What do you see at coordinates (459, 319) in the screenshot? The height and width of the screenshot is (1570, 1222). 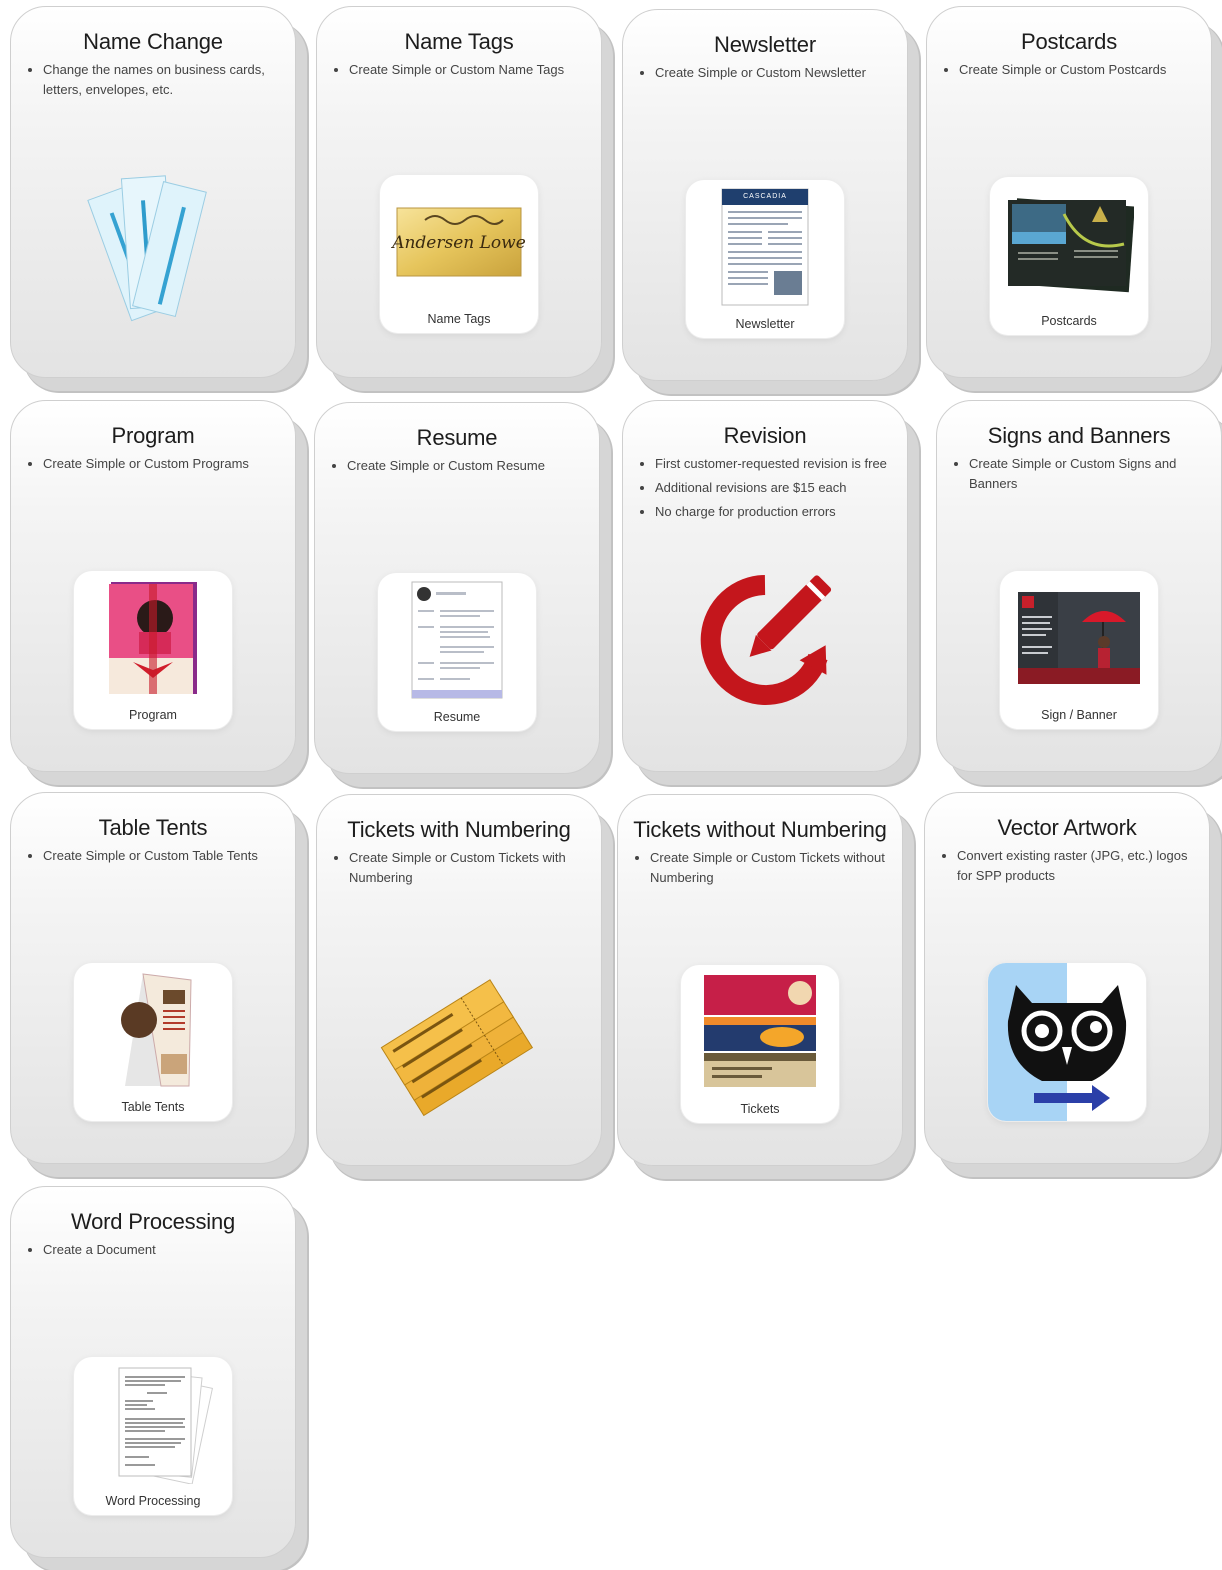 I see `thumb-label: Name Tags` at bounding box center [459, 319].